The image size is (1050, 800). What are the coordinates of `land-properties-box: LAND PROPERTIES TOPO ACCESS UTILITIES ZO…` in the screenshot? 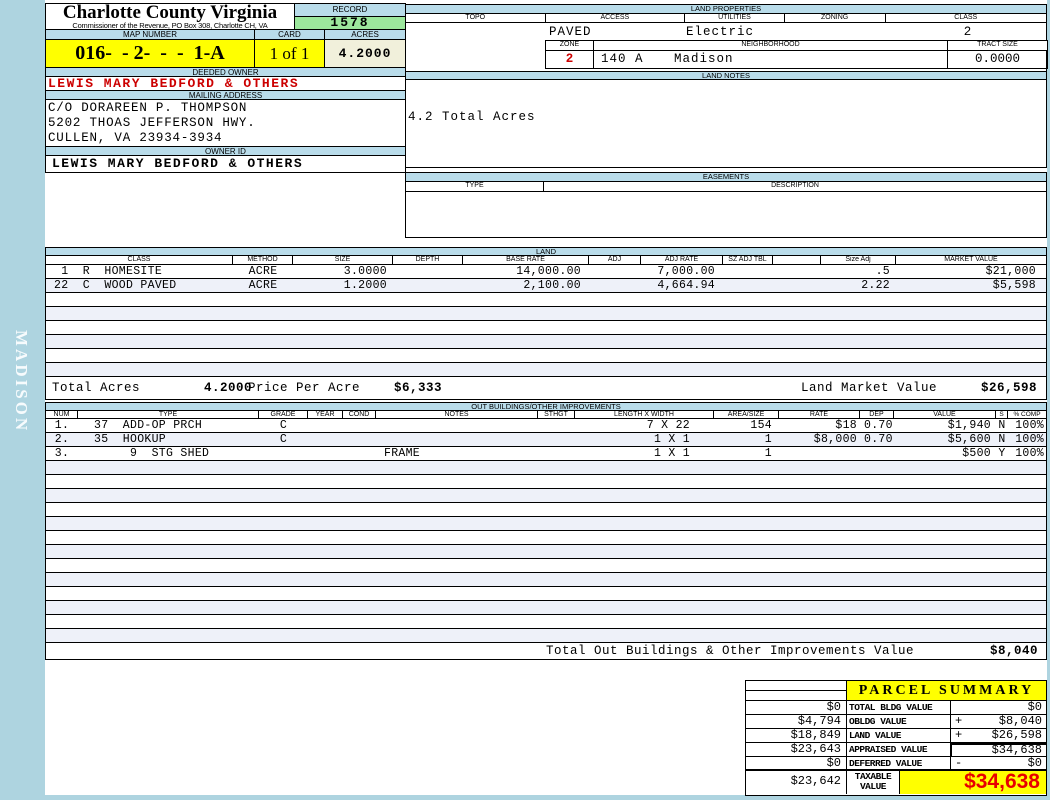 It's located at (726, 86).